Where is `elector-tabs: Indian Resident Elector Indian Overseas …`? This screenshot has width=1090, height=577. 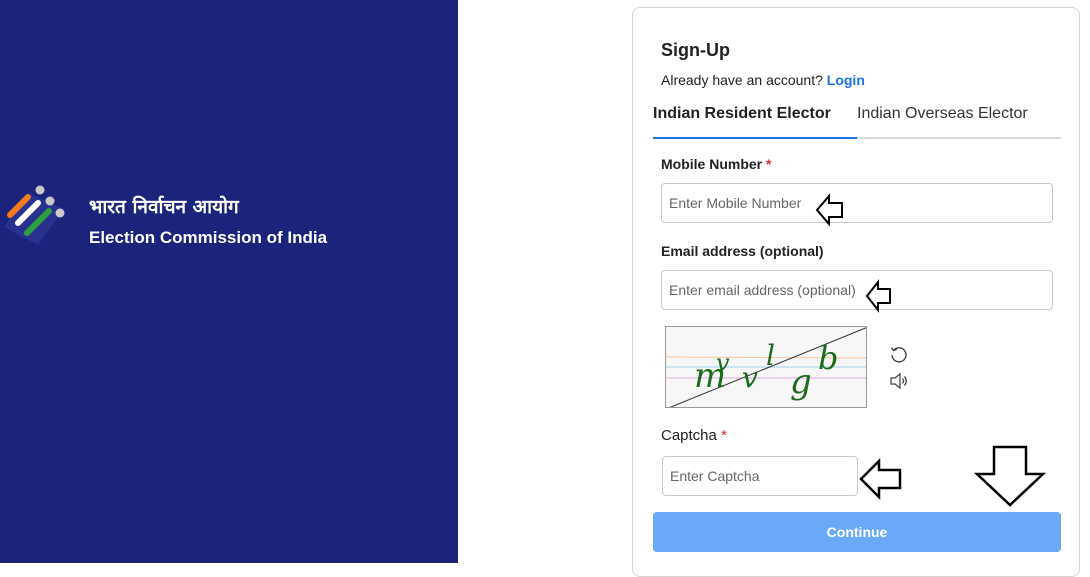
elector-tabs: Indian Resident Elector Indian Overseas … is located at coordinates (857, 122).